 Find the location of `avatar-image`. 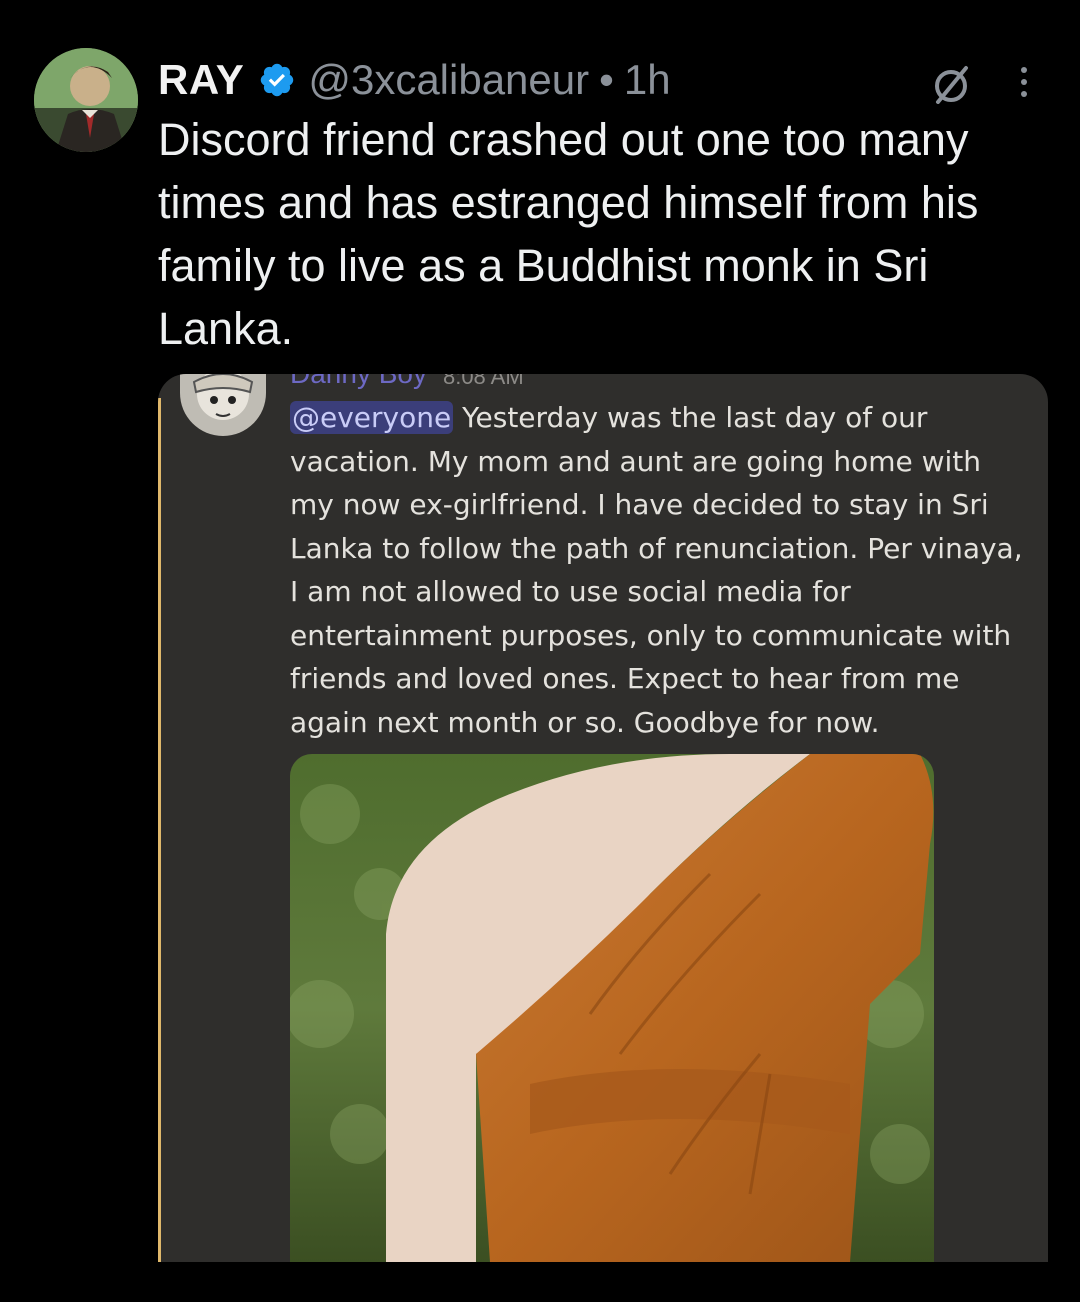

avatar-image is located at coordinates (86, 100).